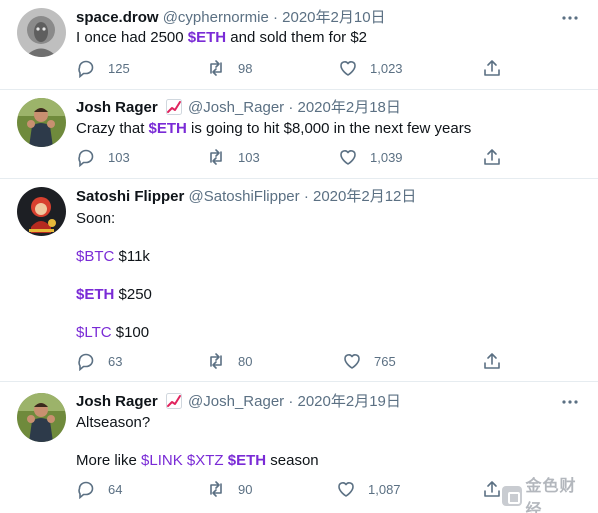 The image size is (598, 513). I want to click on tweet-text-line: $LTC $100, so click(112, 333).